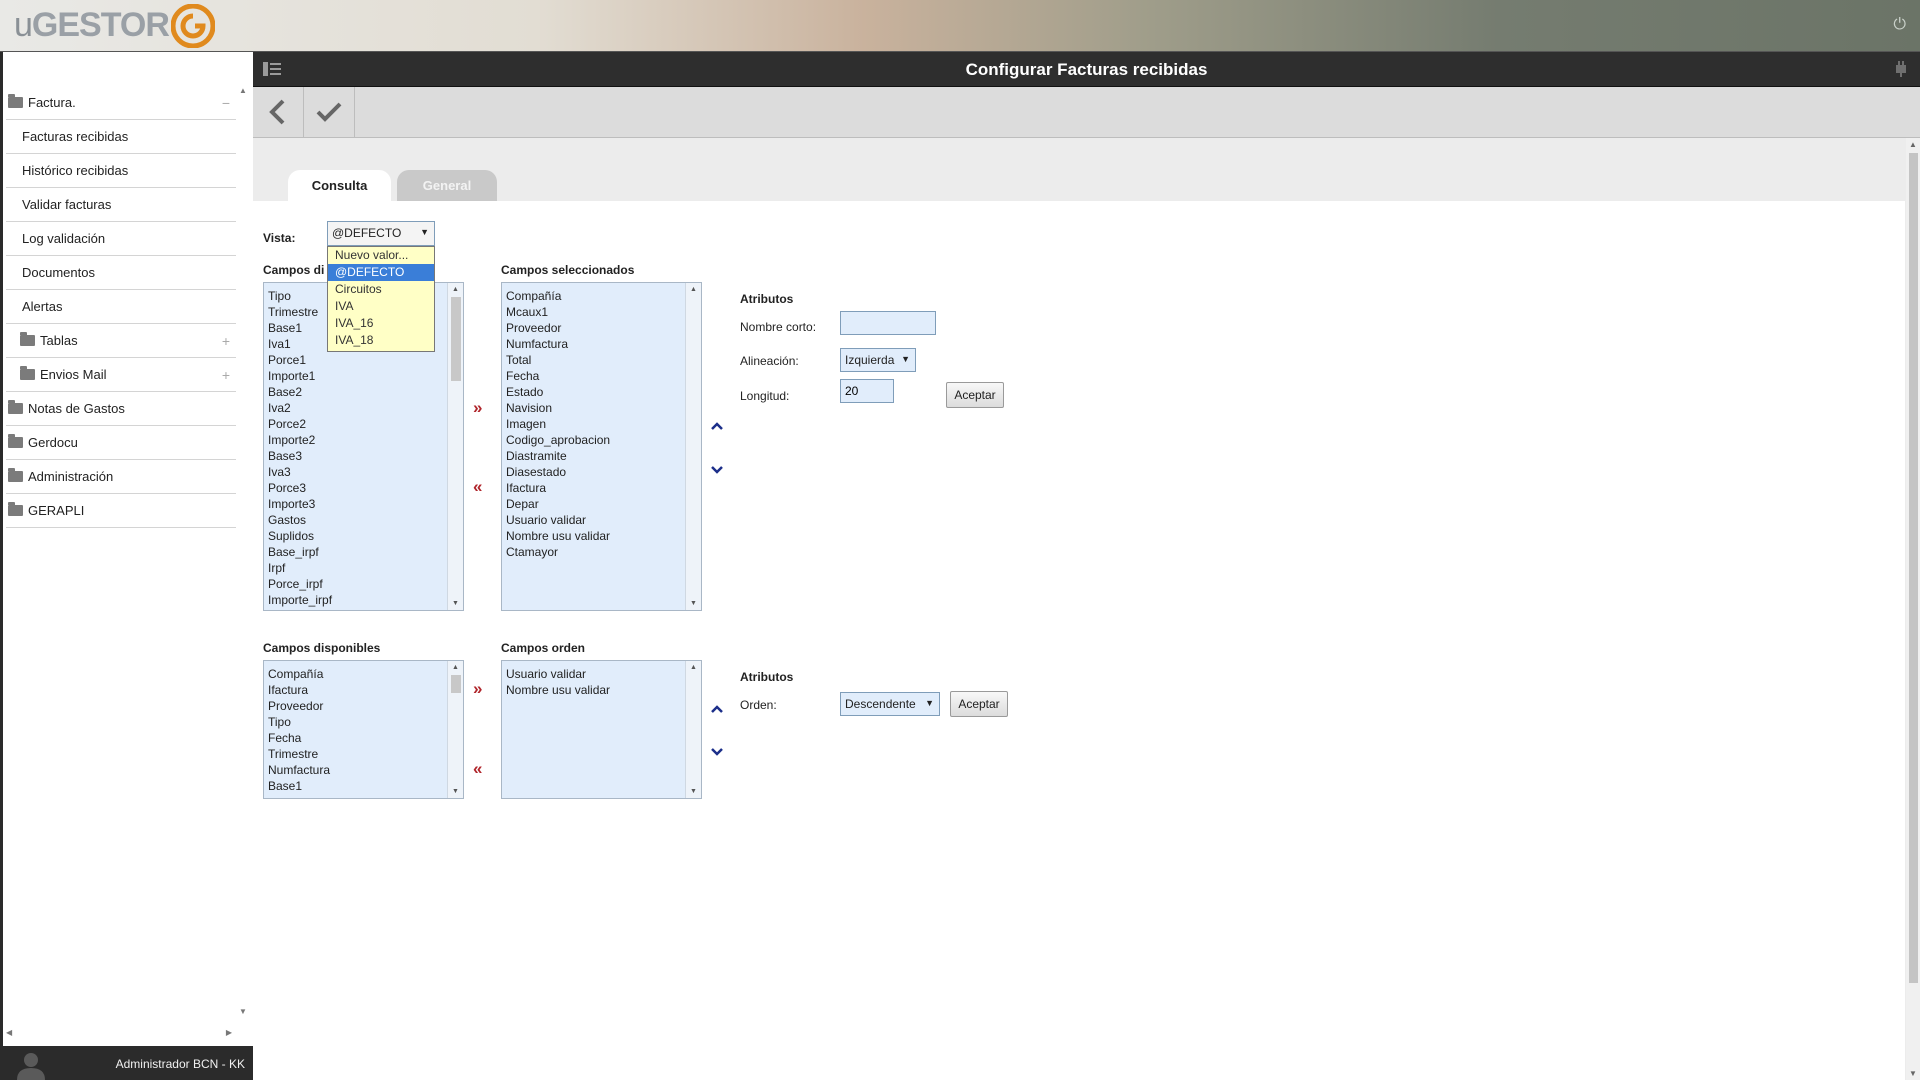 The image size is (1920, 1080). I want to click on vista-option: IVA, so click(381, 306).